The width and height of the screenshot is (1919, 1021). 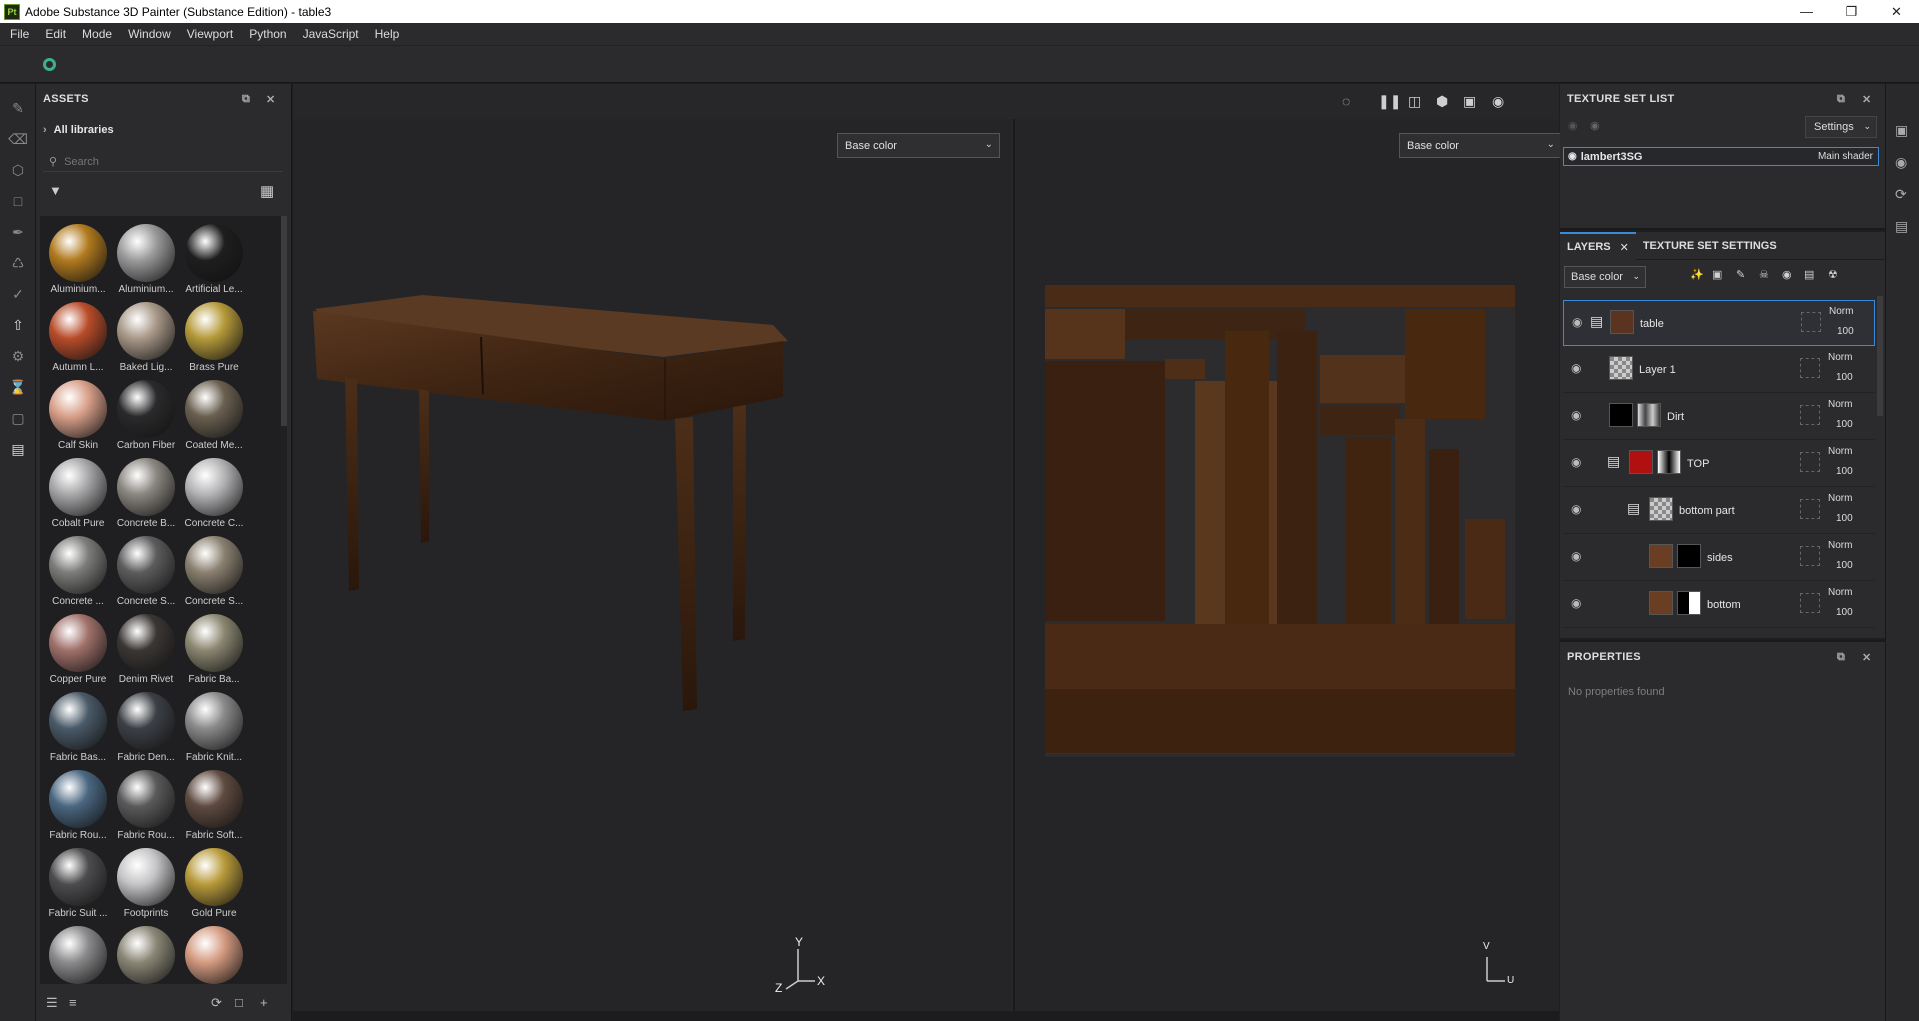 What do you see at coordinates (146, 883) in the screenshot?
I see `asset-thumbnail: Footprints` at bounding box center [146, 883].